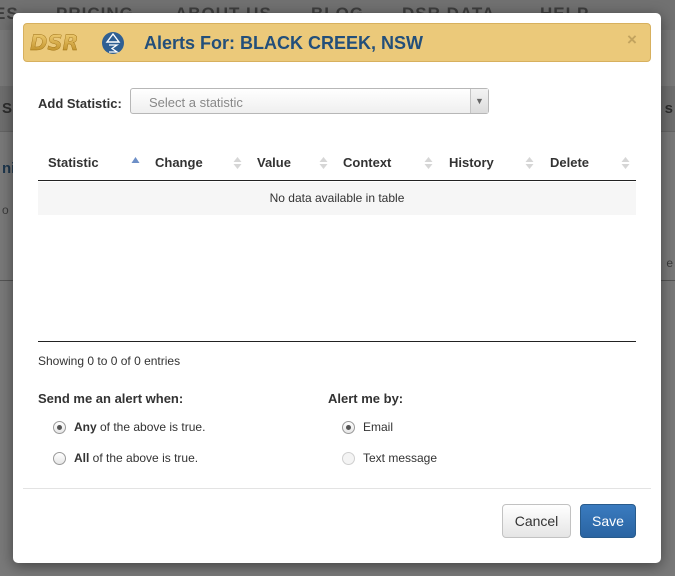 This screenshot has height=576, width=675. I want to click on radio-button-any, so click(59, 427).